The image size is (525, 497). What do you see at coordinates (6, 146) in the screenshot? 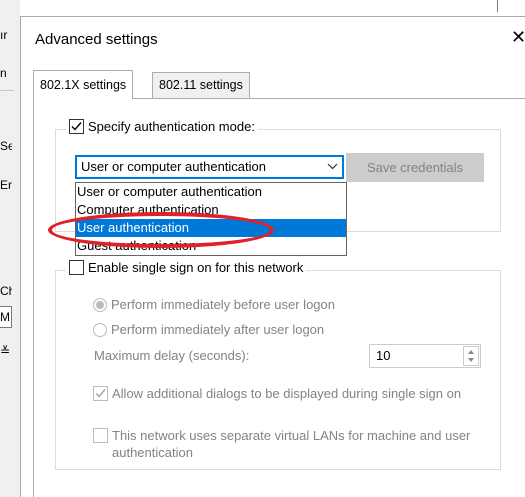
I see `background-text-fragment: Se` at bounding box center [6, 146].